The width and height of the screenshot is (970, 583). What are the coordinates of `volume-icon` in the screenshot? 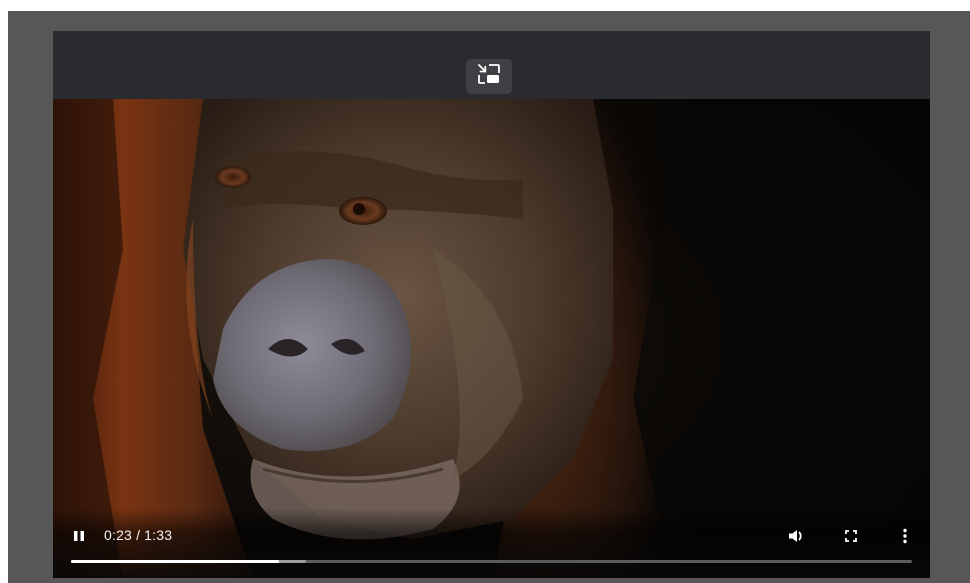 It's located at (797, 536).